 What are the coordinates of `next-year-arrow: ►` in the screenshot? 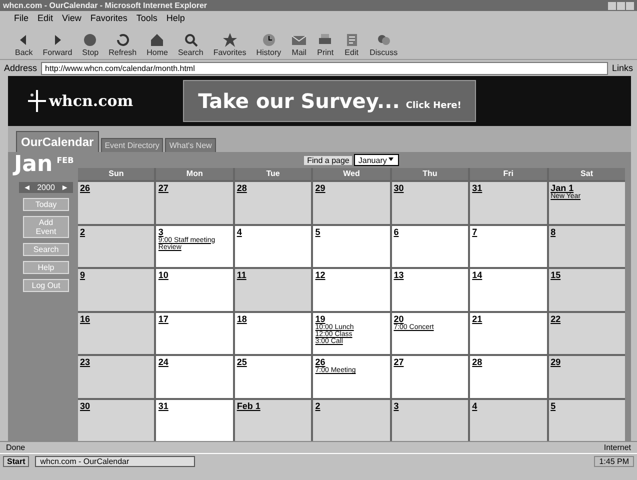 It's located at (64, 187).